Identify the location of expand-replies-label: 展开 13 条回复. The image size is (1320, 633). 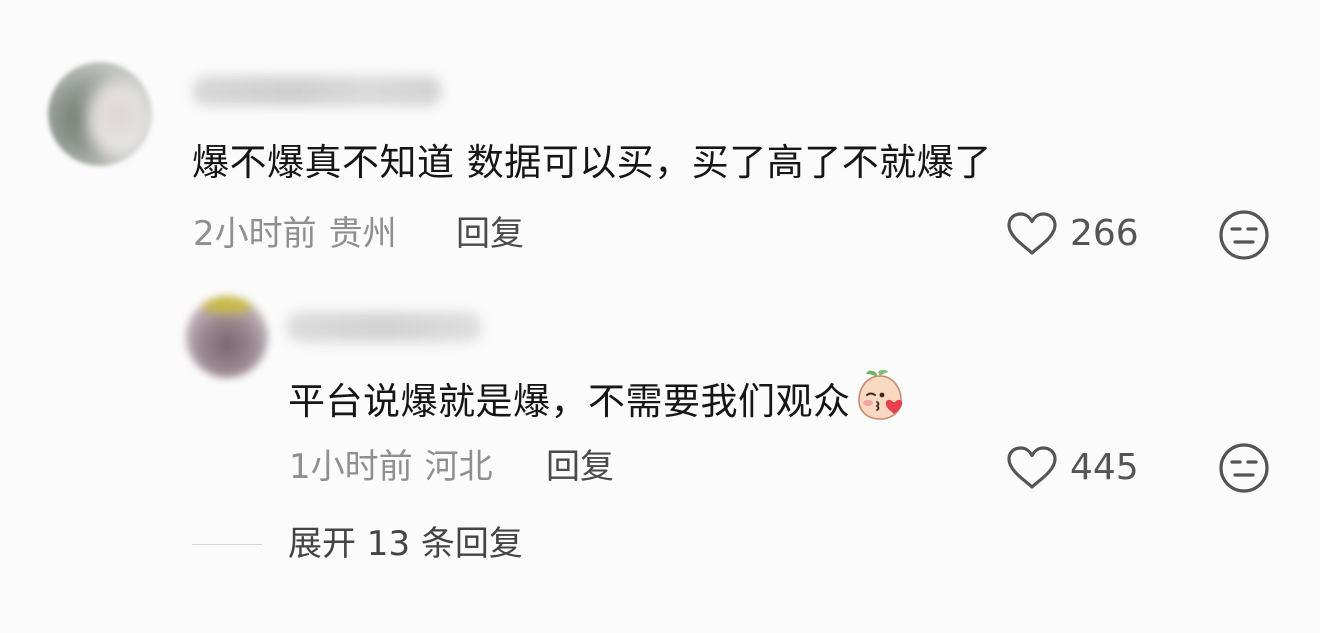
(405, 544).